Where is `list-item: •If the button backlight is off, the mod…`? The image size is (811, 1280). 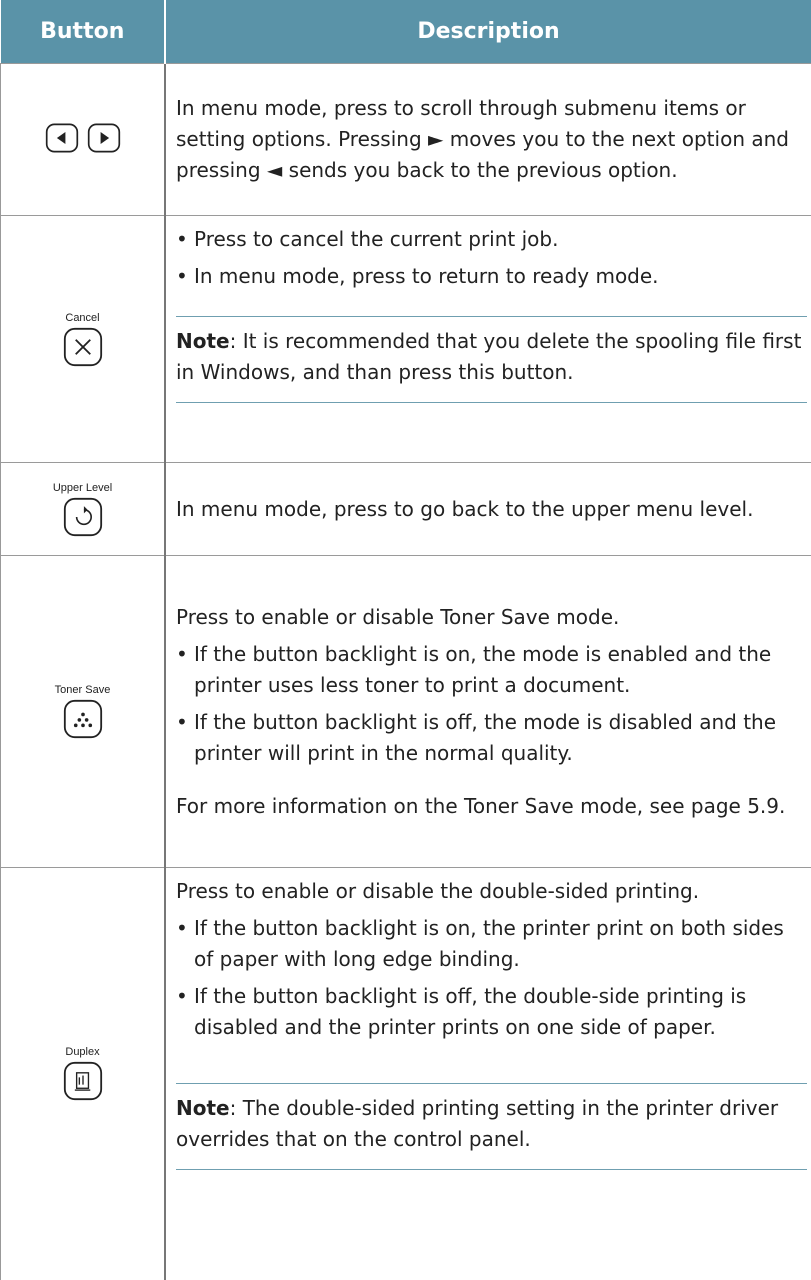
list-item: •If the button backlight is off, the mod… is located at coordinates (491, 738).